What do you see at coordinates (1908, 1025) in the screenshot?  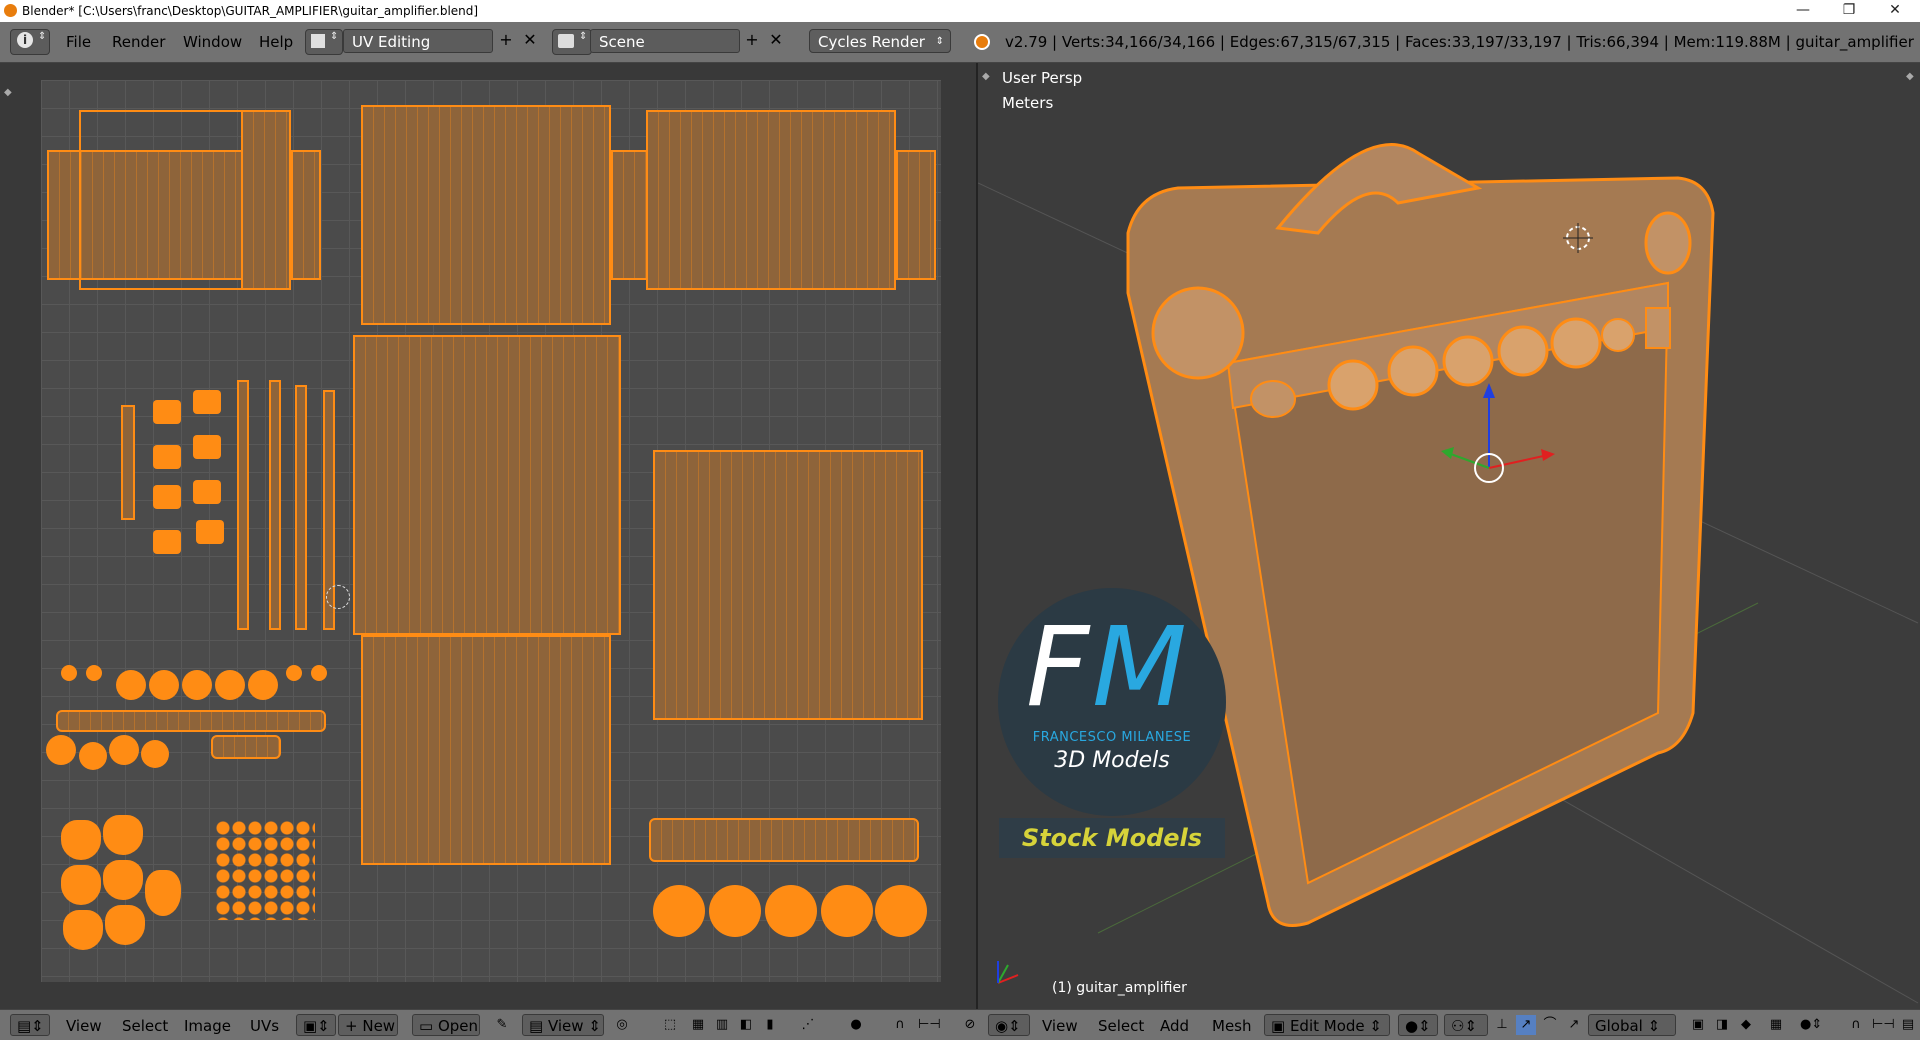 I see `layers-icon: ▤` at bounding box center [1908, 1025].